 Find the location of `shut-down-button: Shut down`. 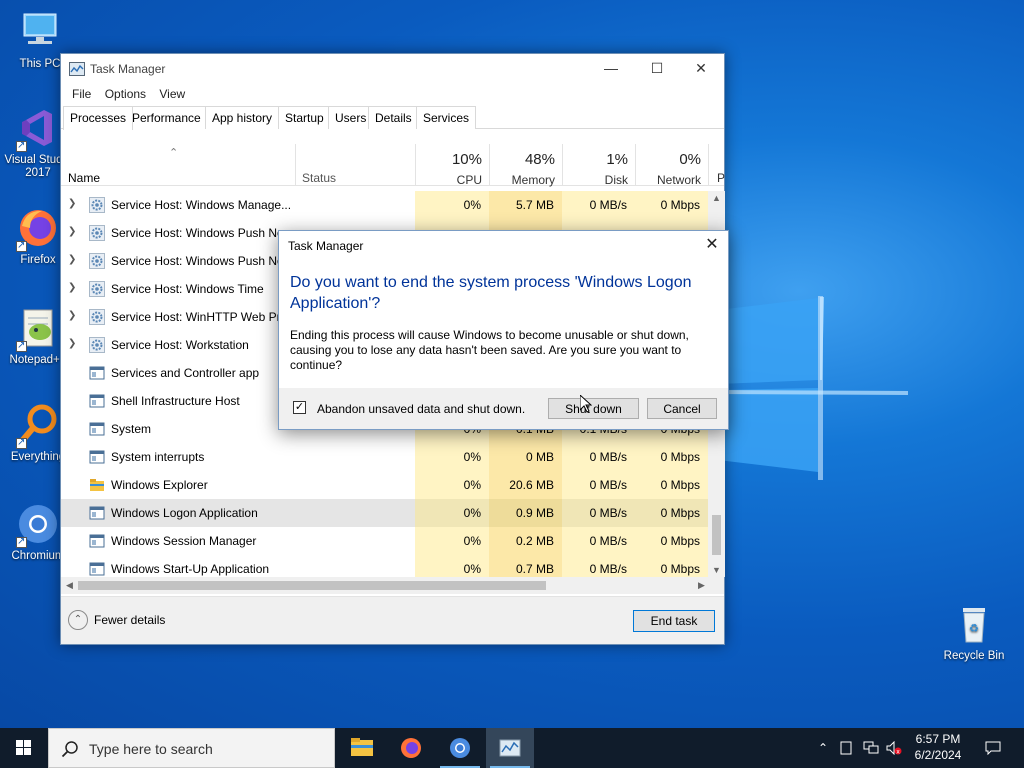

shut-down-button: Shut down is located at coordinates (593, 408).